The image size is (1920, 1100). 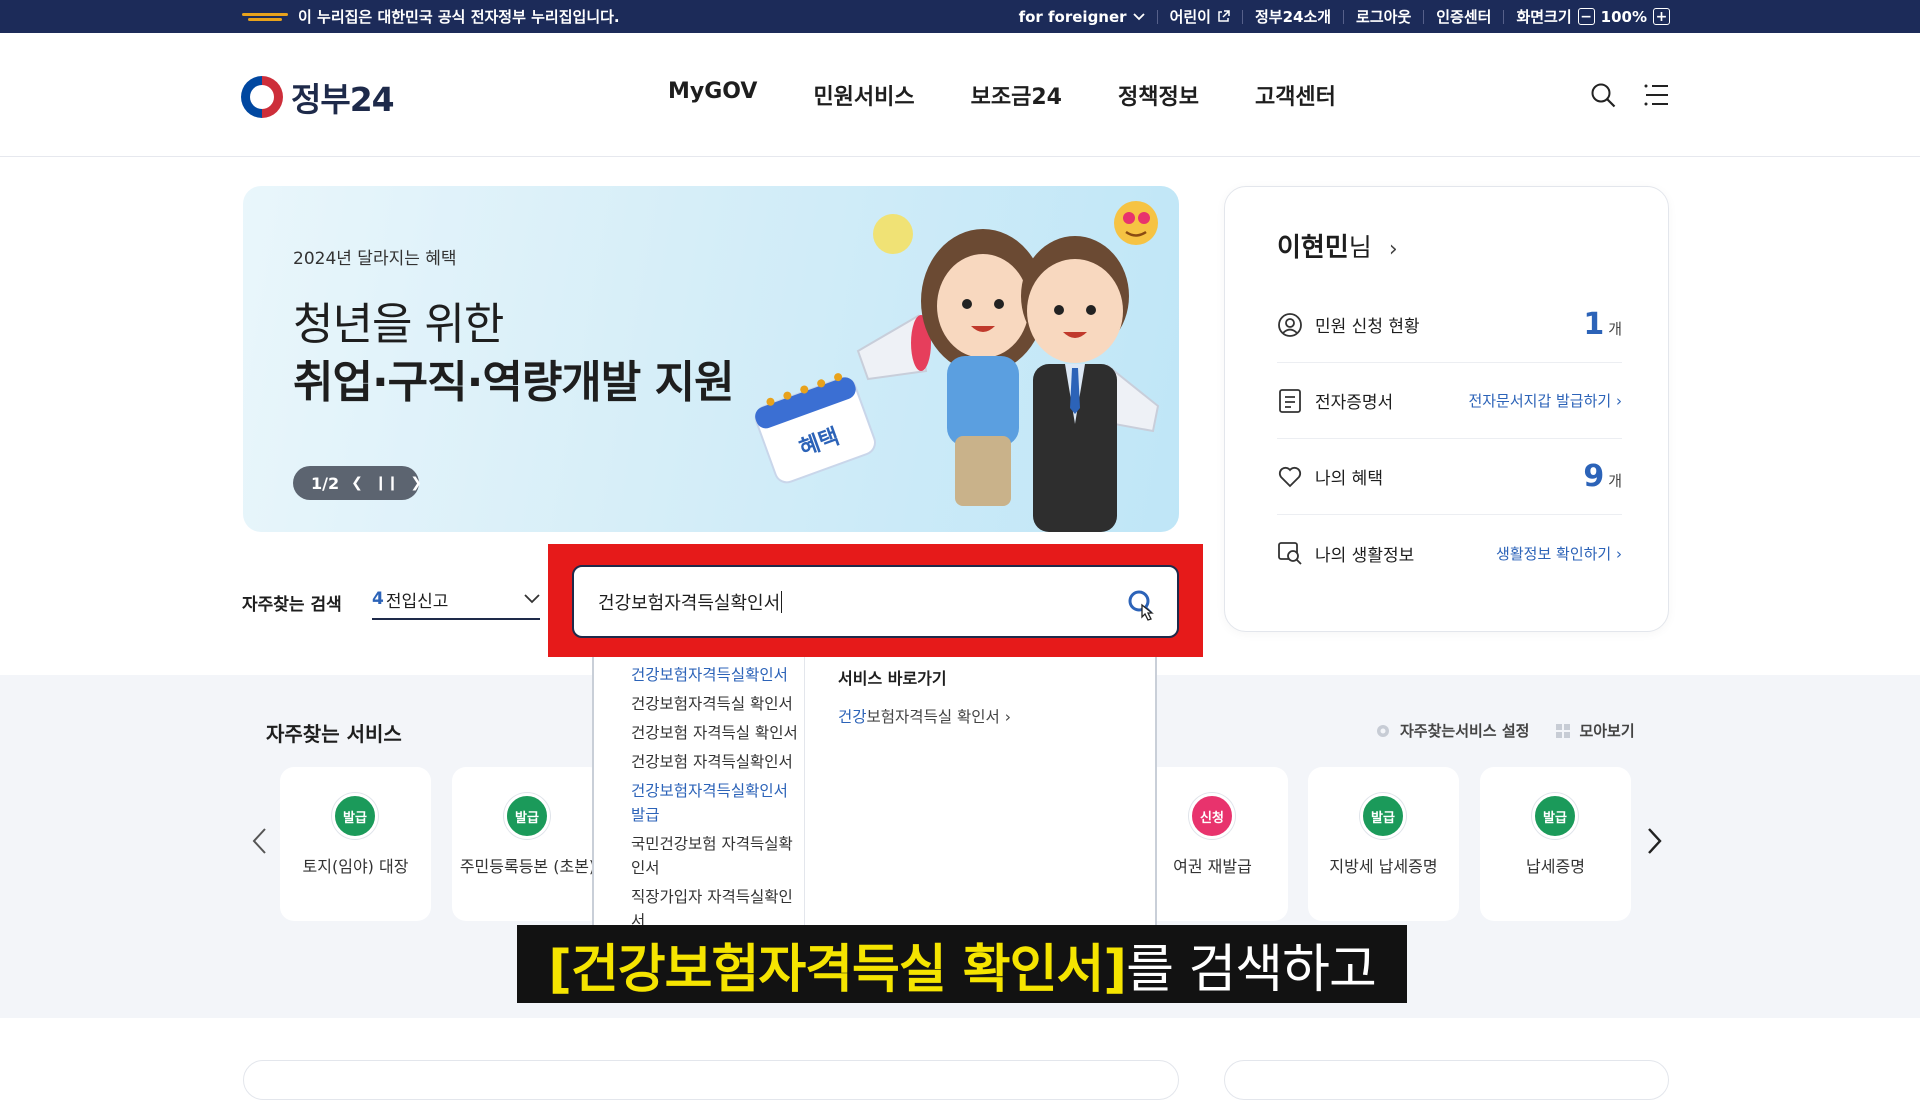 I want to click on suggestion-item: 국민건강보험 자격득실확인서, so click(x=716, y=856).